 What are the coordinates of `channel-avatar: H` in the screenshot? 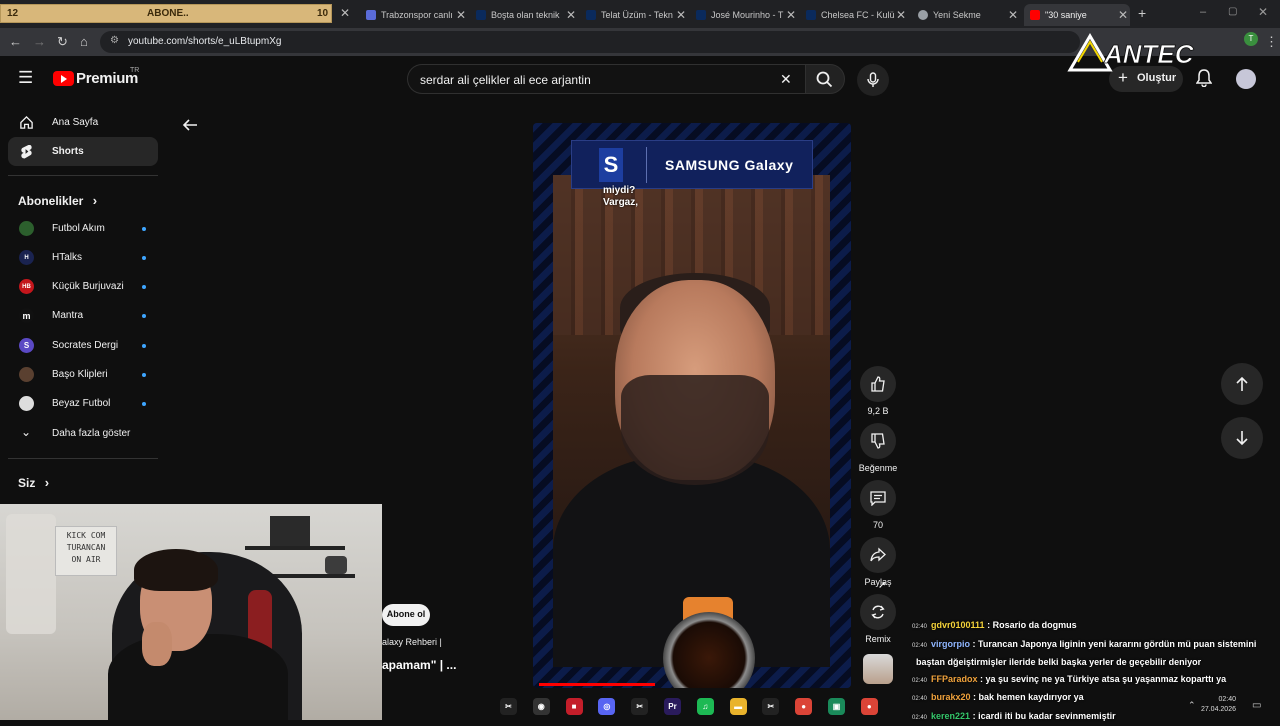 It's located at (26, 257).